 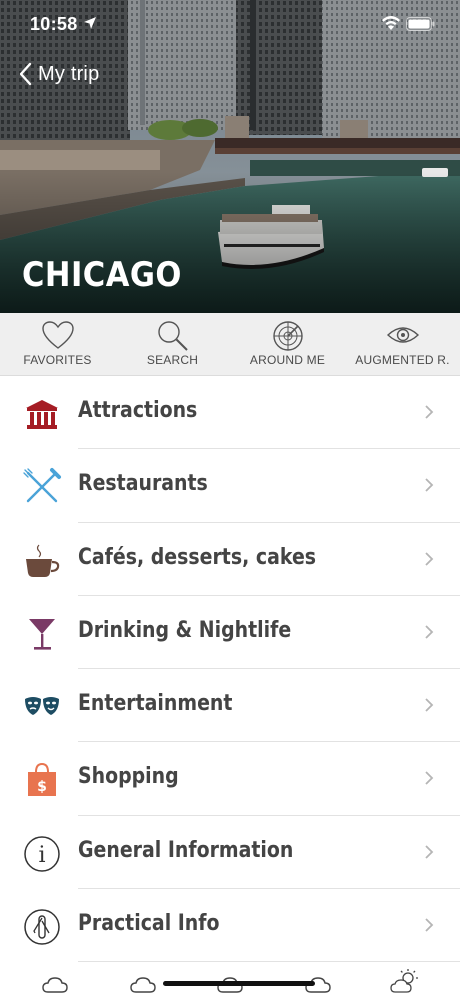 I want to click on list-item-label: Entertainment, so click(x=155, y=704).